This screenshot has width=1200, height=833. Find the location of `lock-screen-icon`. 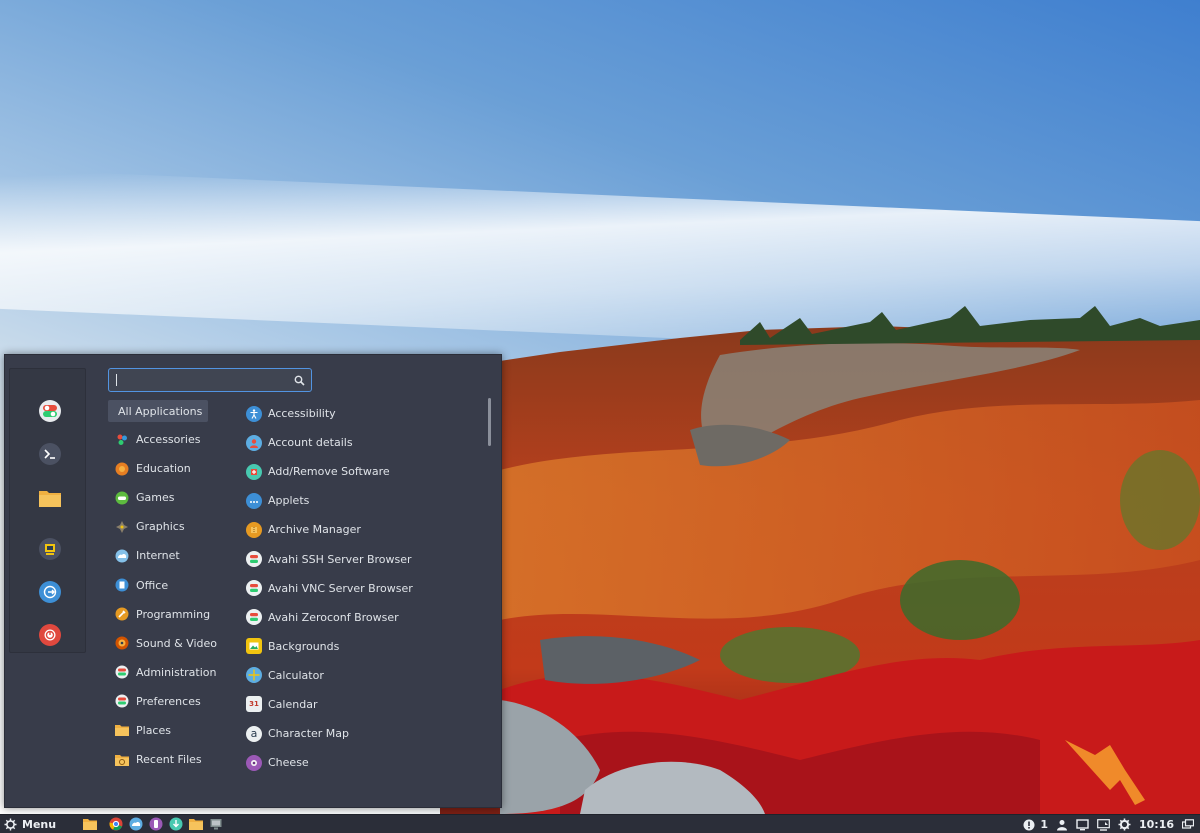

lock-screen-icon is located at coordinates (50, 549).